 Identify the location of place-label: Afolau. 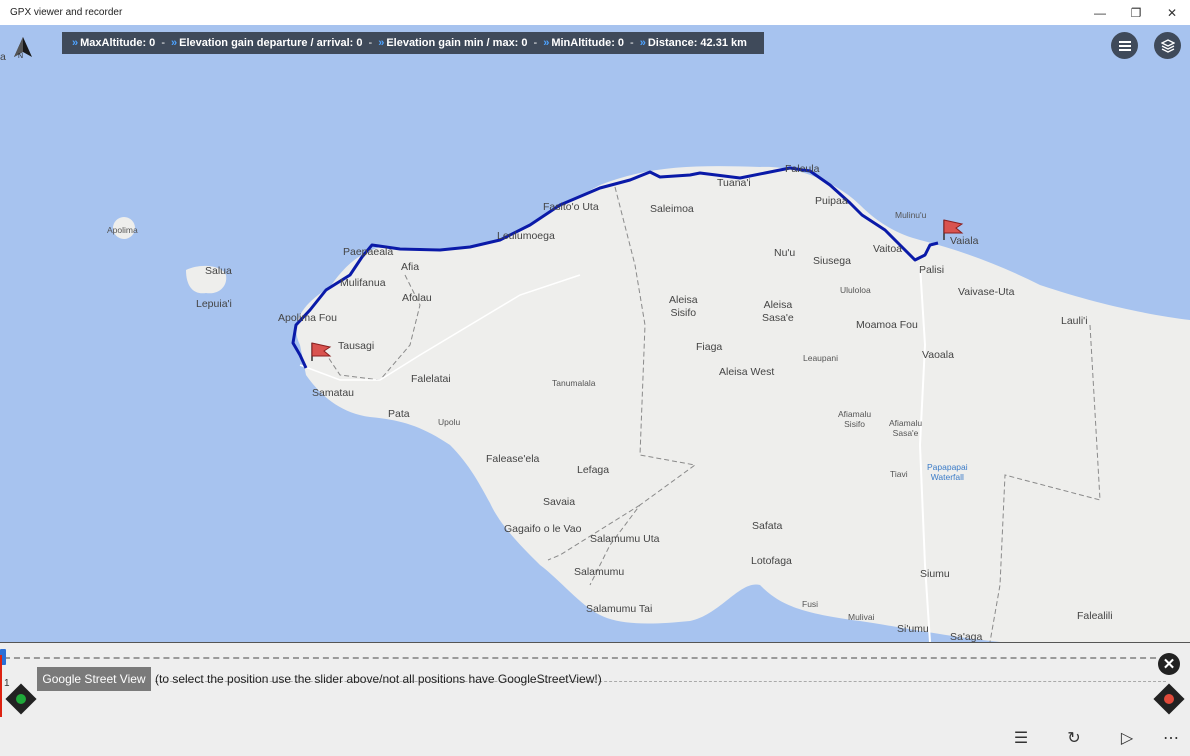
(417, 298).